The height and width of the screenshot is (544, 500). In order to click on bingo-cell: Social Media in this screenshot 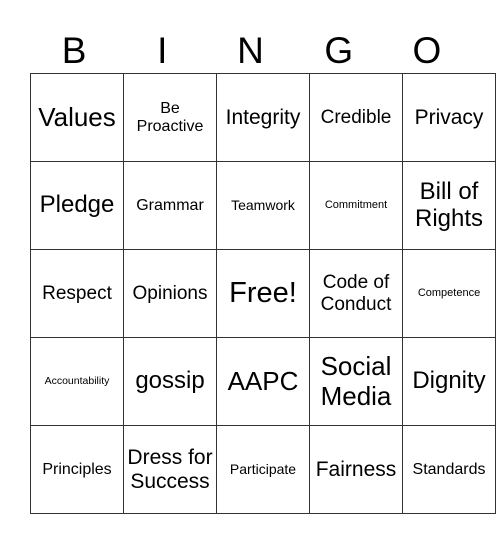, I will do `click(356, 381)`.